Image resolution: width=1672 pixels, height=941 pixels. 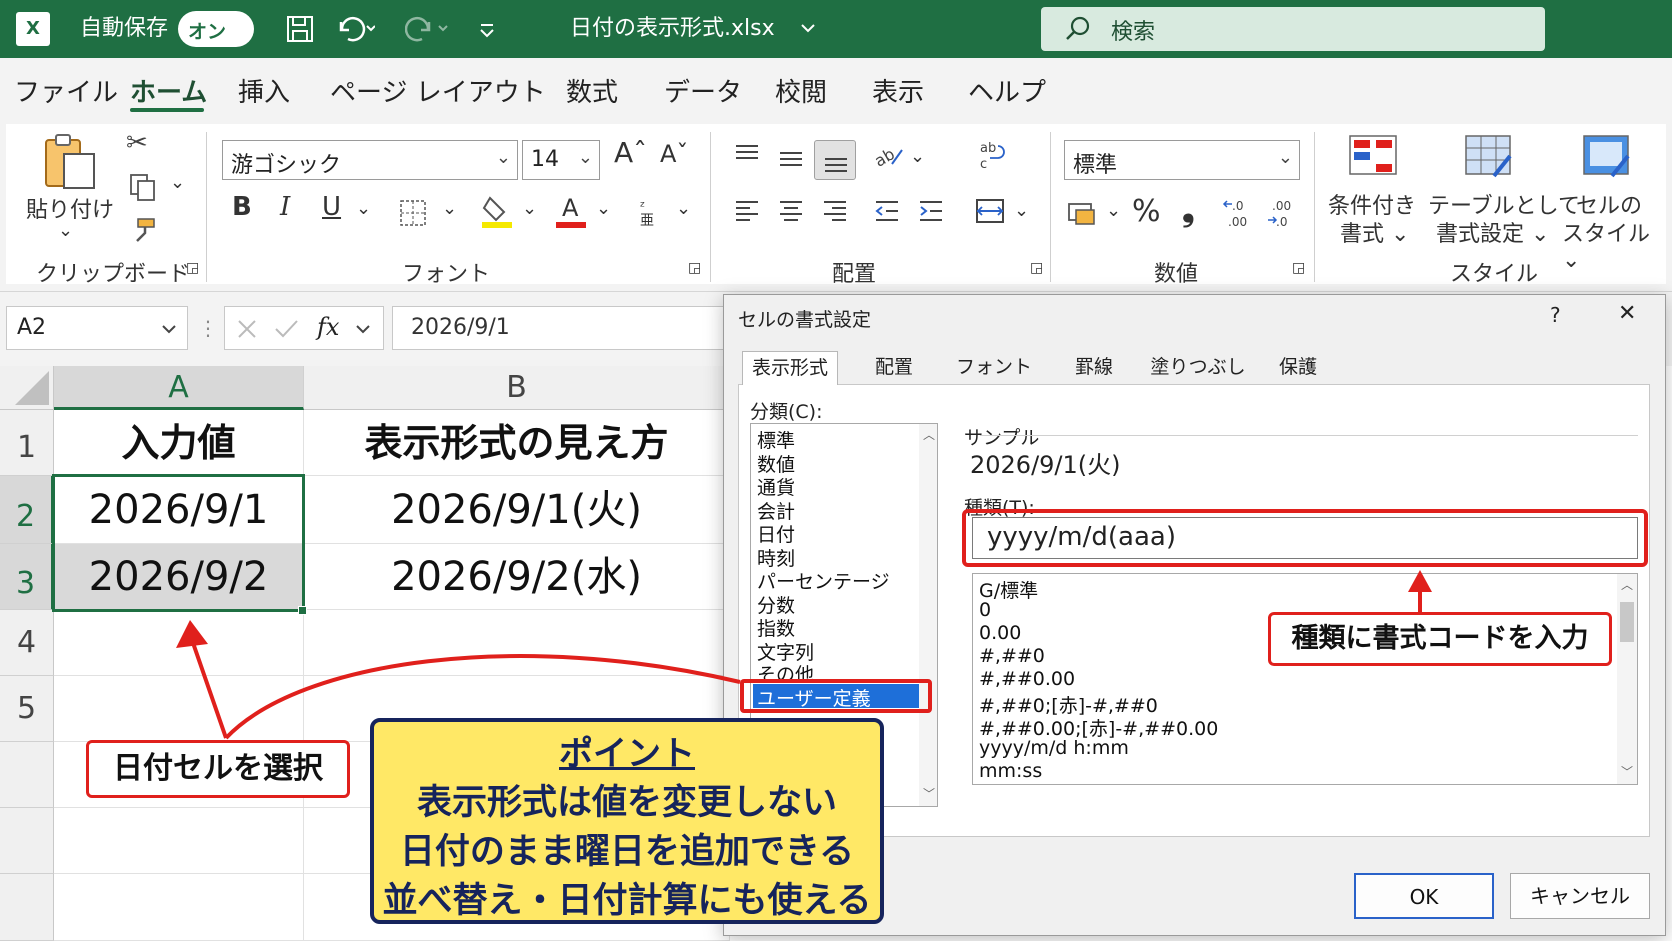 What do you see at coordinates (627, 852) in the screenshot?
I see `point-line: 日付のまま曜日を追加できる` at bounding box center [627, 852].